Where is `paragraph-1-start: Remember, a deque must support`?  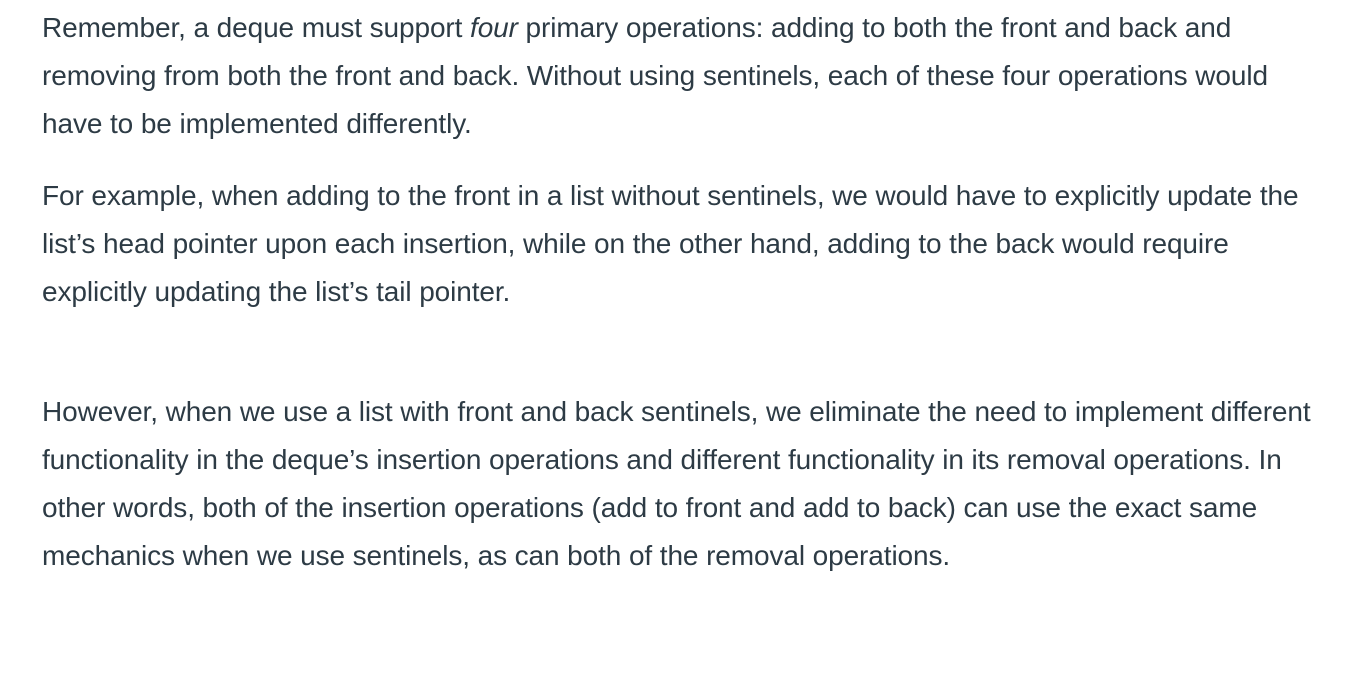
paragraph-1-start: Remember, a deque must support is located at coordinates (256, 27).